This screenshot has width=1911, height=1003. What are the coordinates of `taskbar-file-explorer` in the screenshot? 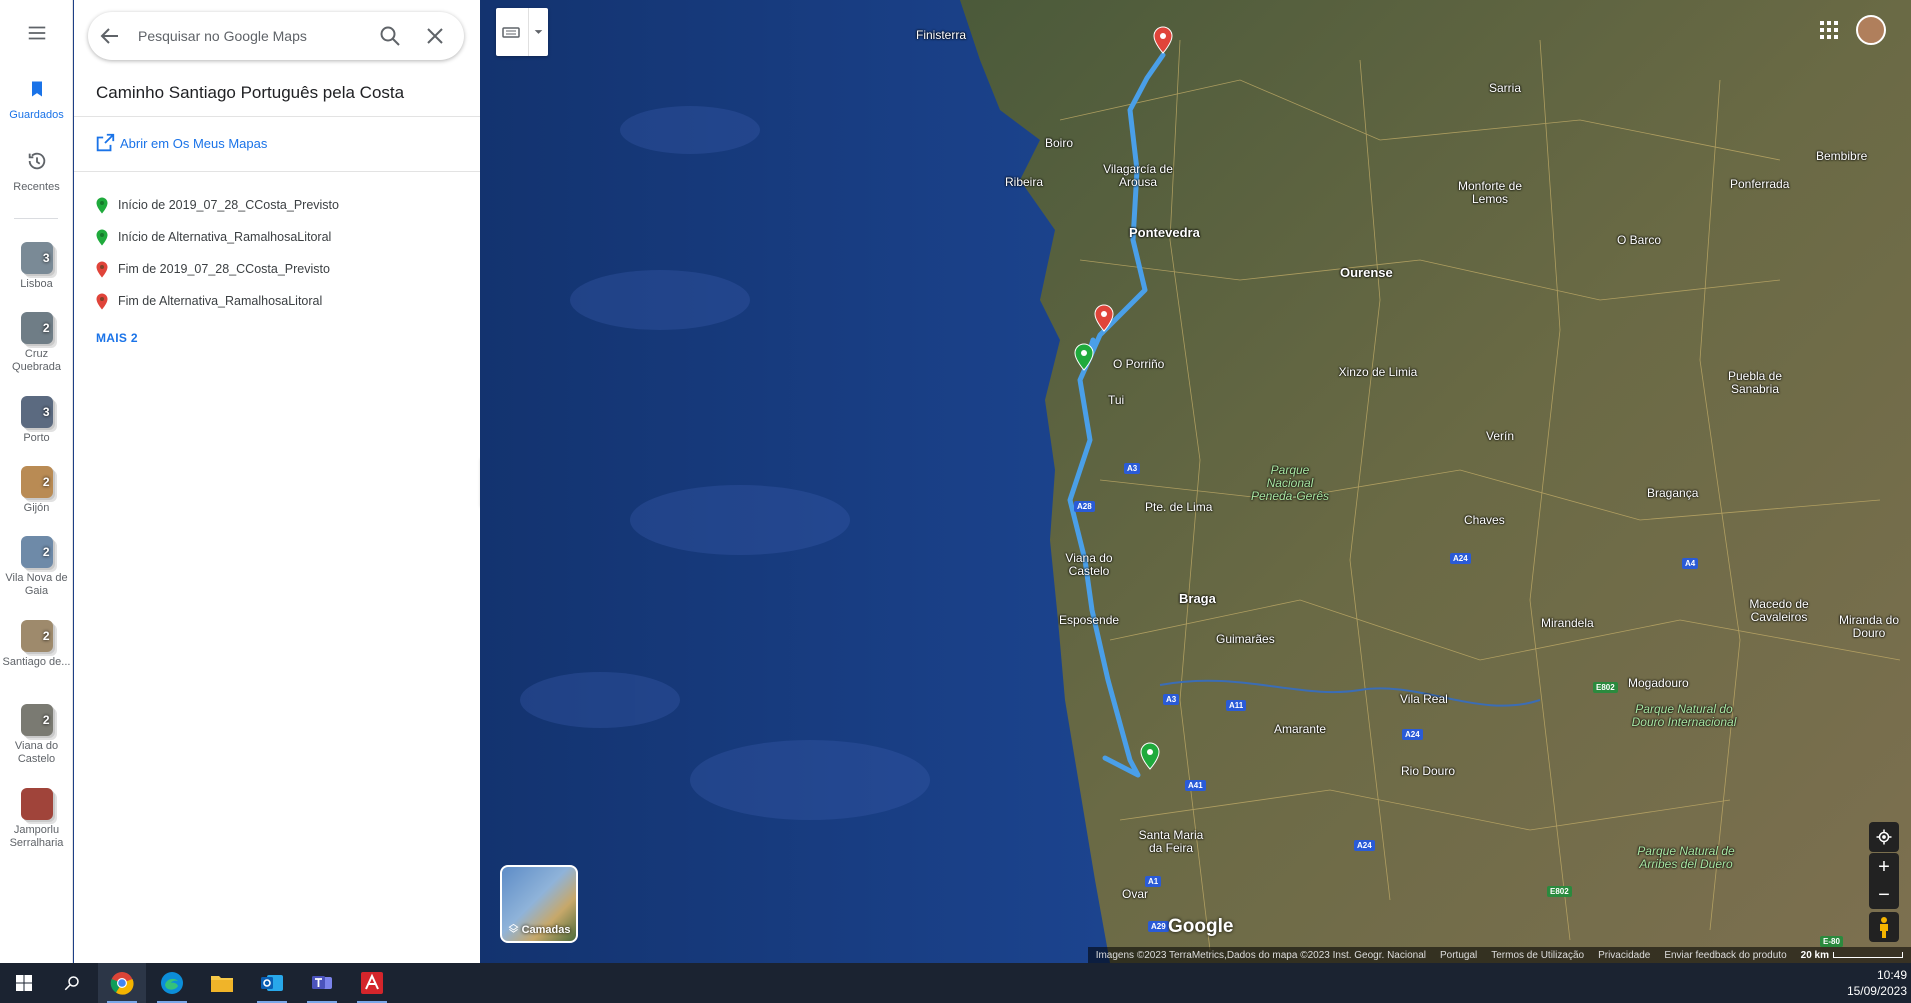 It's located at (222, 983).